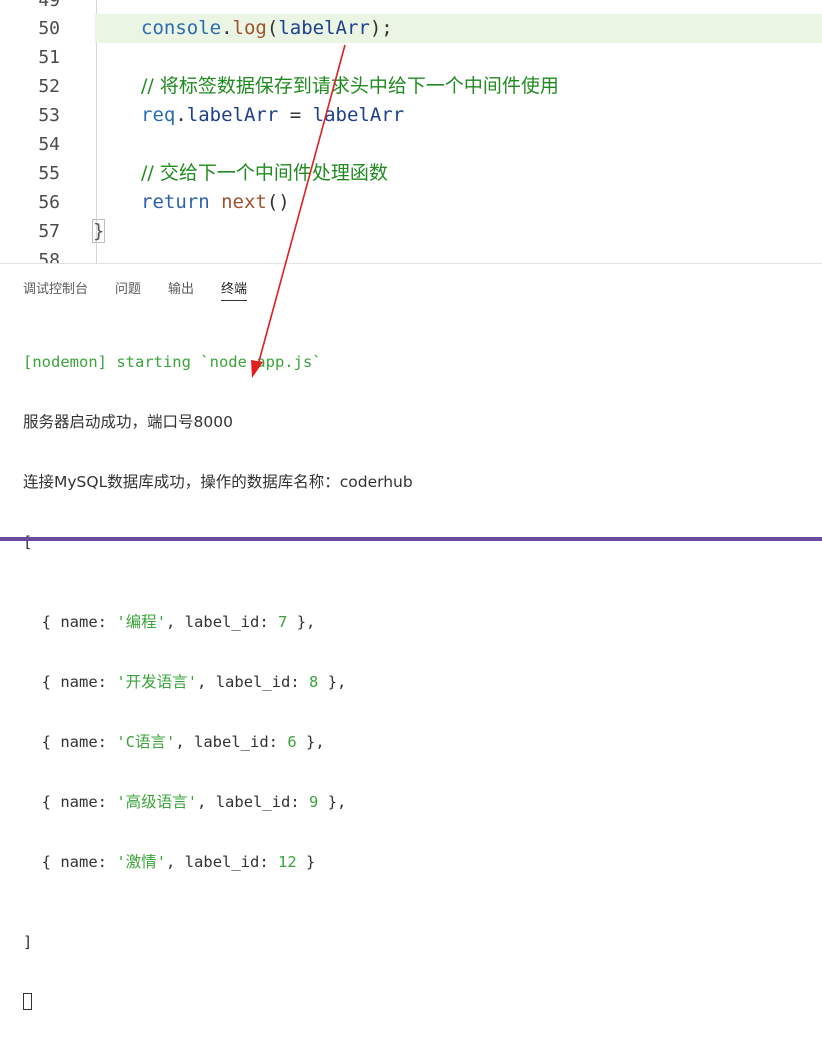 The image size is (822, 1052). Describe the element at coordinates (49, 144) in the screenshot. I see `line-number: 54` at that location.